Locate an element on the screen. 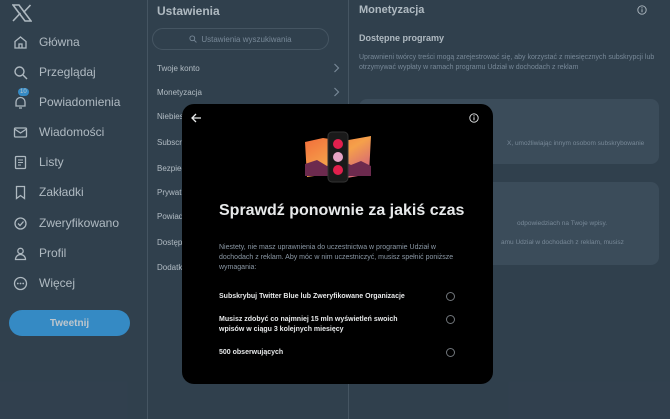 The height and width of the screenshot is (419, 670). traffic-light-illustration is located at coordinates (338, 157).